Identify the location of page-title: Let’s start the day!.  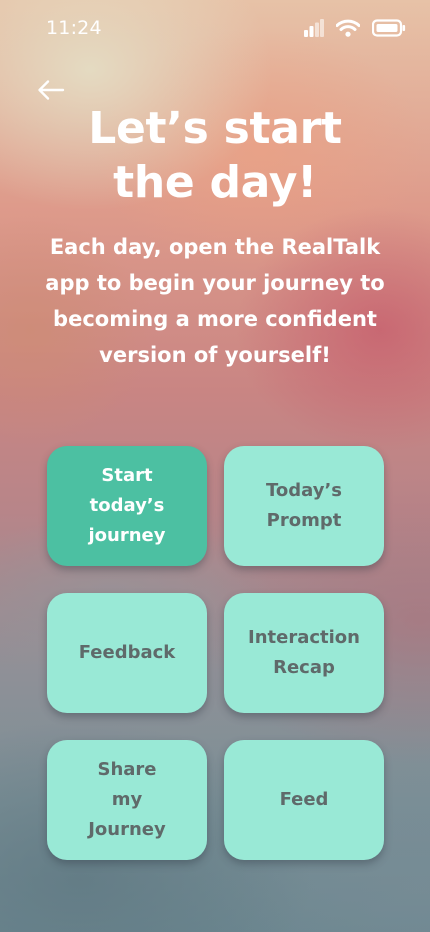
(215, 156).